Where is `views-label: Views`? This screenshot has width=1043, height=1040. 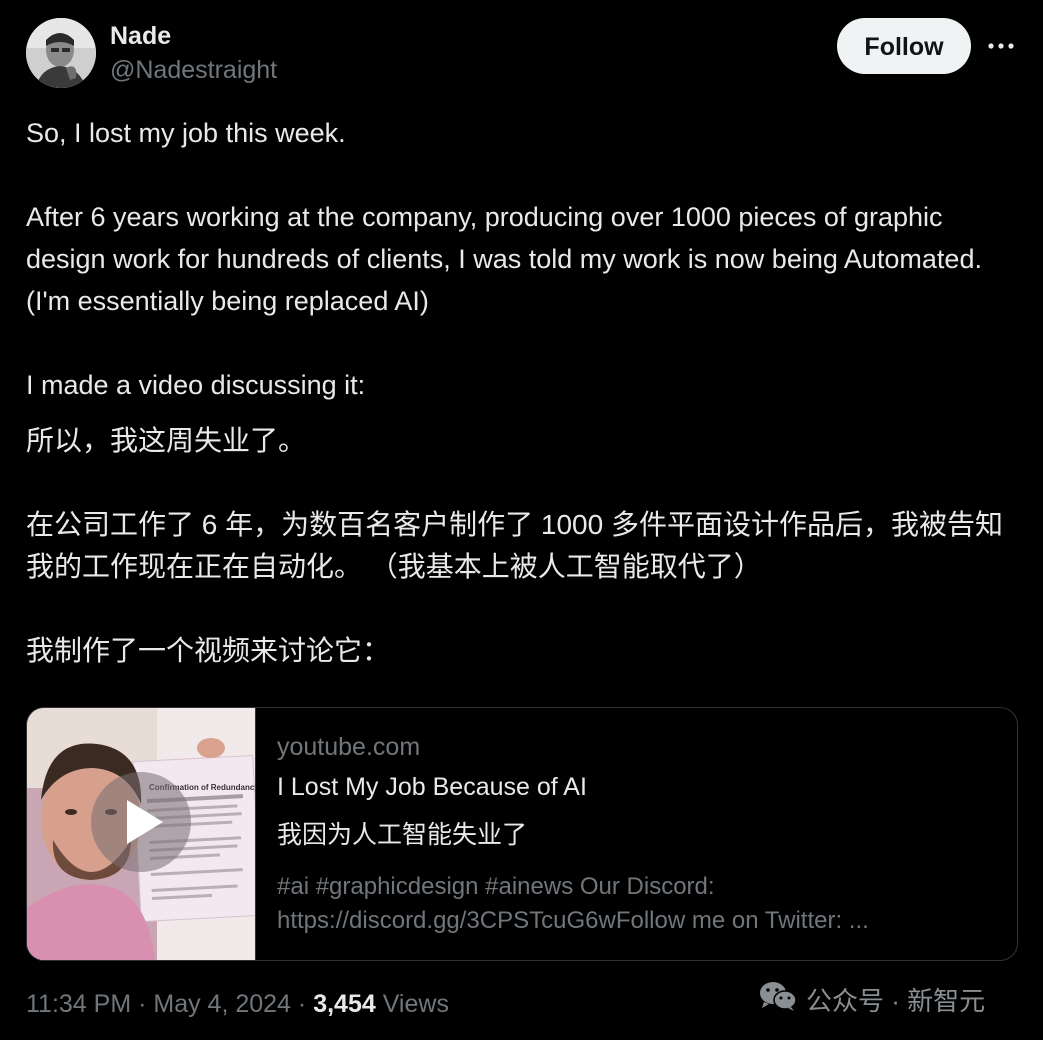
views-label: Views is located at coordinates (415, 1004).